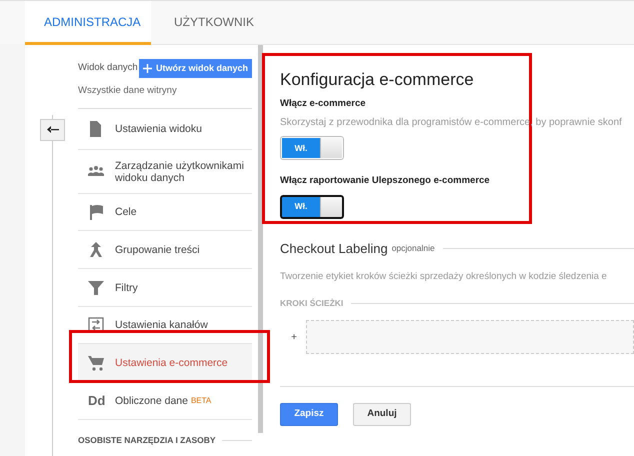 Image resolution: width=634 pixels, height=456 pixels. What do you see at coordinates (312, 303) in the screenshot?
I see `steps-heading: KROKI ŚCIEŻKI` at bounding box center [312, 303].